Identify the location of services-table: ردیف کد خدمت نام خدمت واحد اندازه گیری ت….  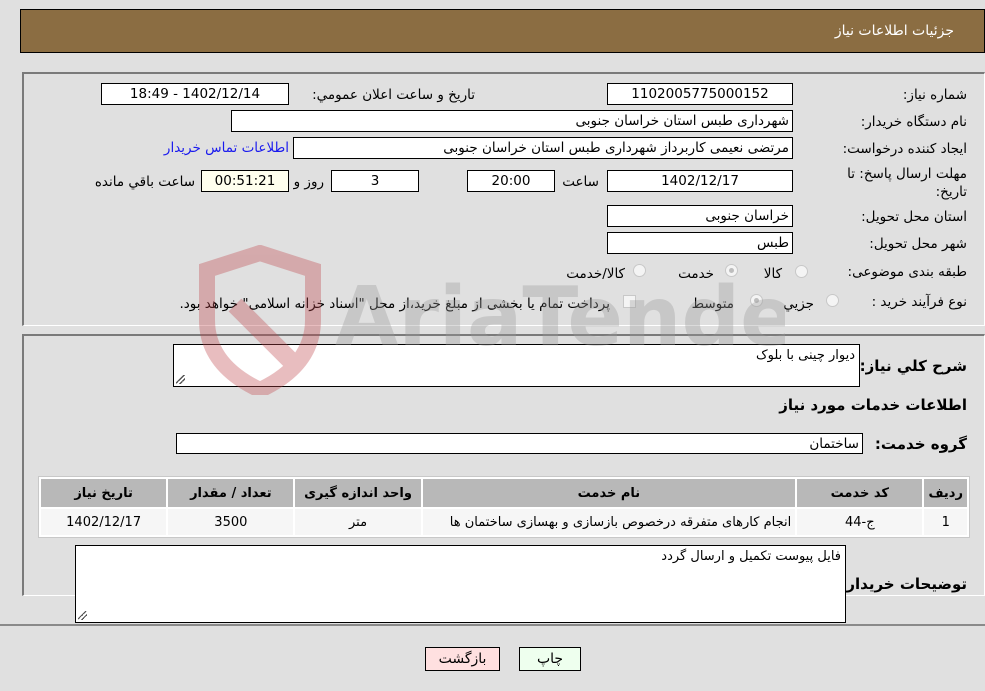
(504, 507).